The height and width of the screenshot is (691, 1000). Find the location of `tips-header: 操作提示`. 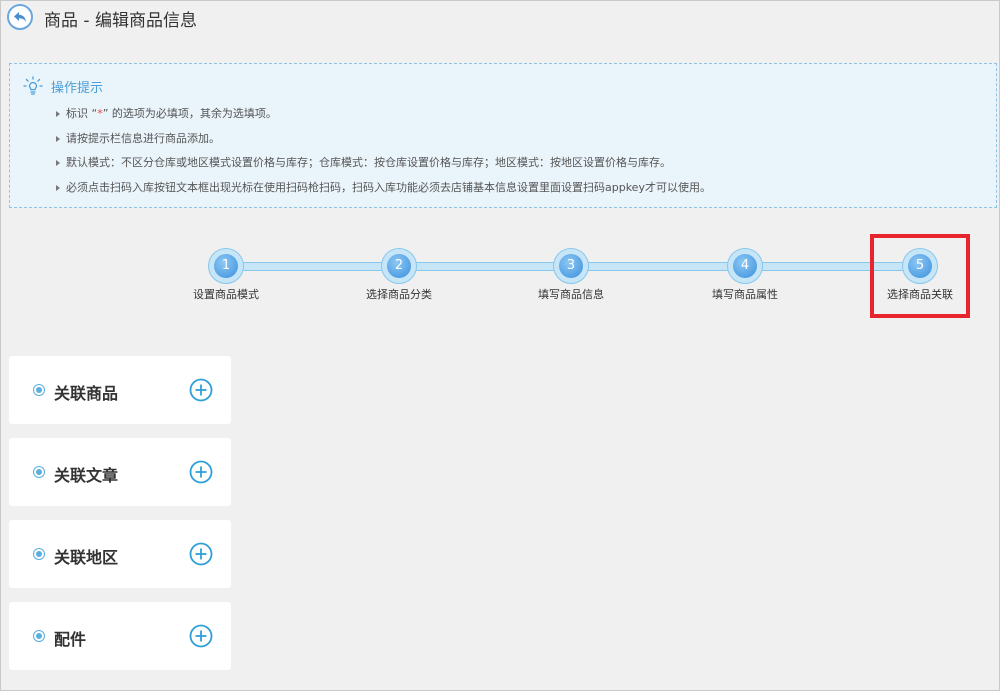

tips-header: 操作提示 is located at coordinates (63, 86).